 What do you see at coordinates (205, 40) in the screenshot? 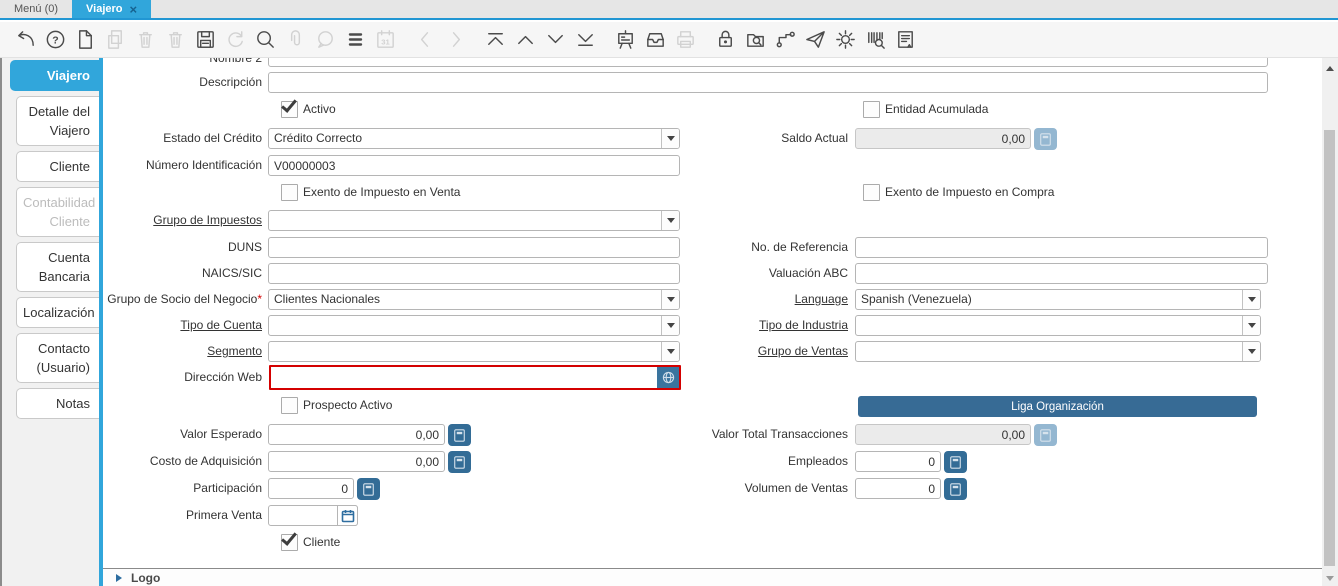
I see `save-icon` at bounding box center [205, 40].